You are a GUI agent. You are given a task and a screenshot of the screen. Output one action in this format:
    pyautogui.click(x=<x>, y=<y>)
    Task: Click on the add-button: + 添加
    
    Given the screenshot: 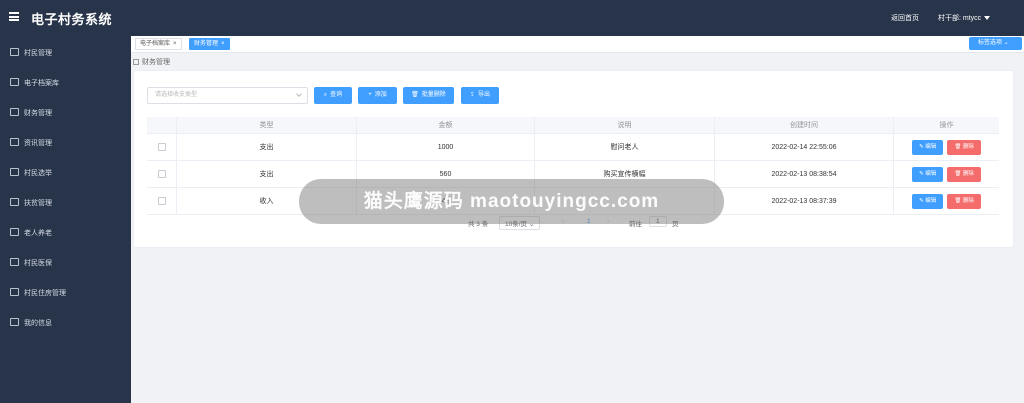 What is the action you would take?
    pyautogui.click(x=377, y=95)
    